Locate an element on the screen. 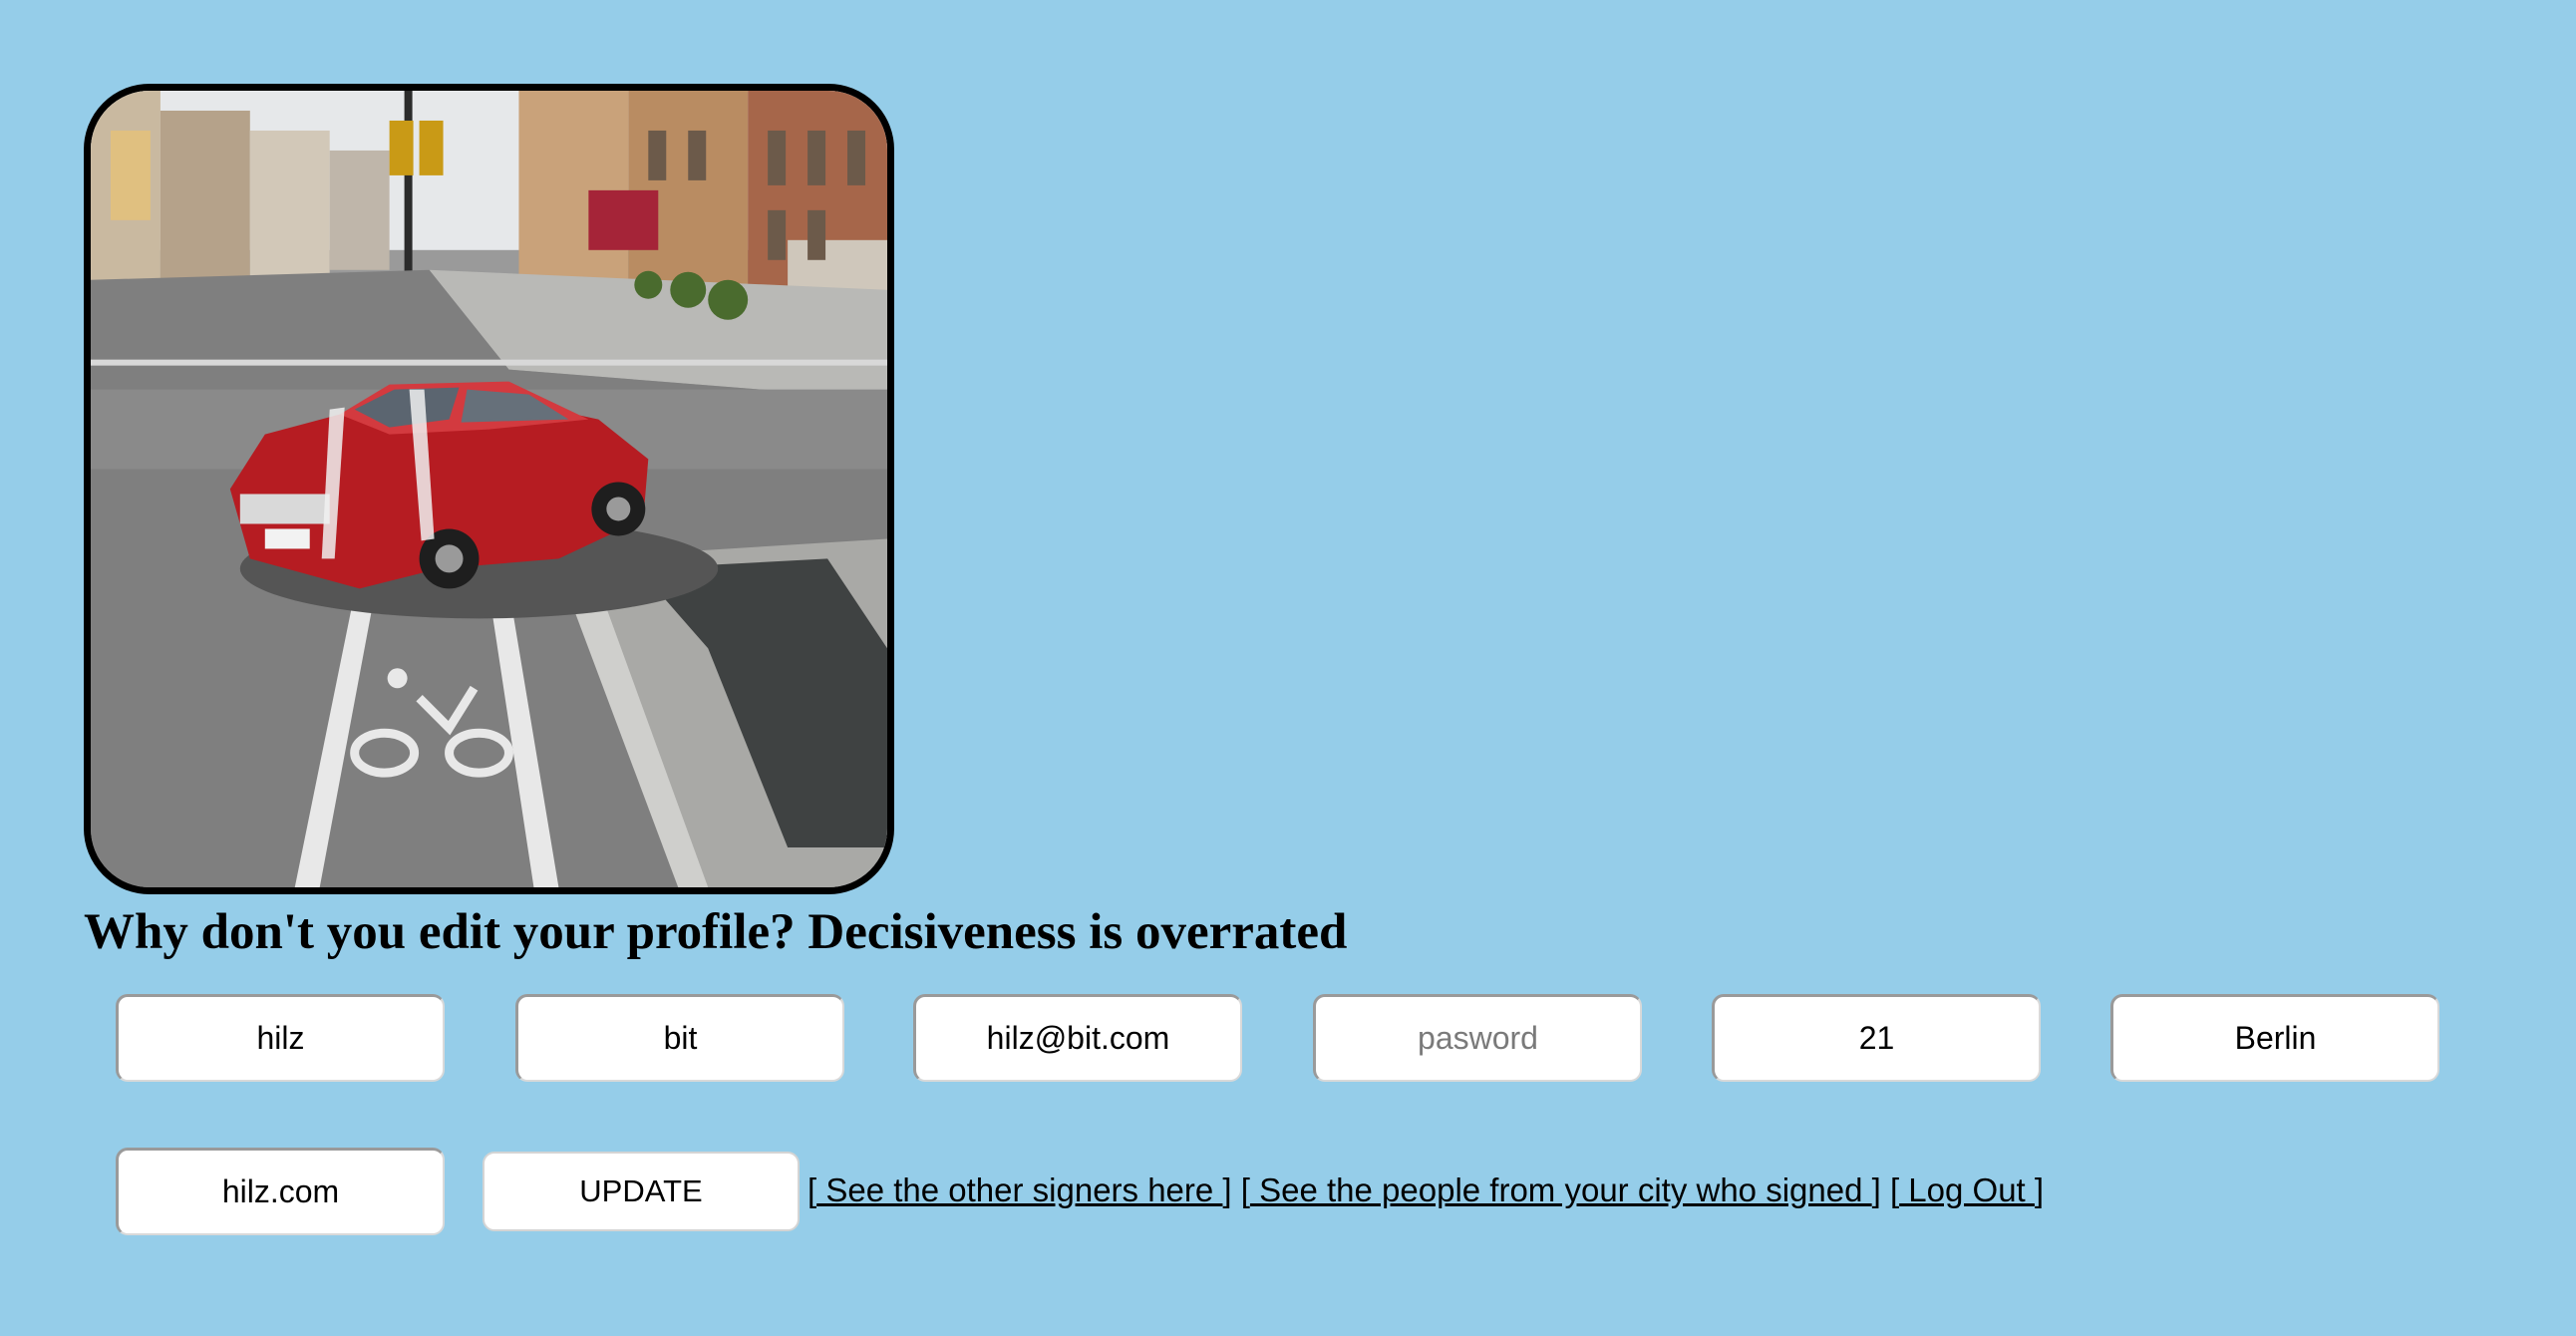 This screenshot has width=2576, height=1336. logout-link: Log Out is located at coordinates (1967, 1189).